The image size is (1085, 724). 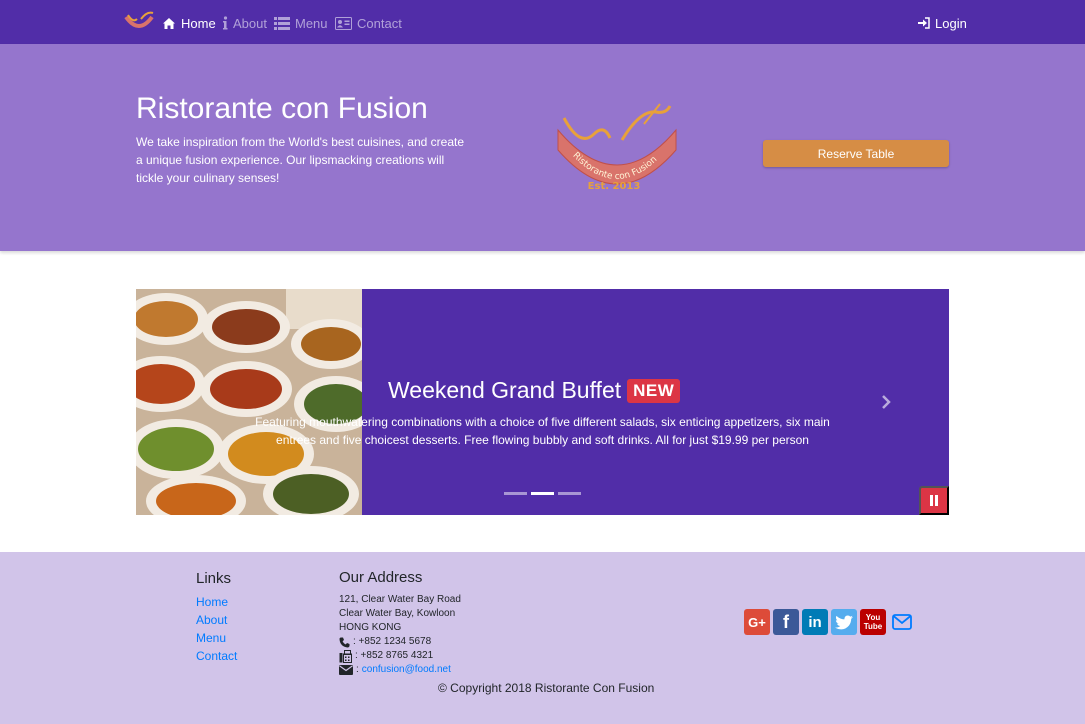 I want to click on carousel-pause-button, so click(x=934, y=500).